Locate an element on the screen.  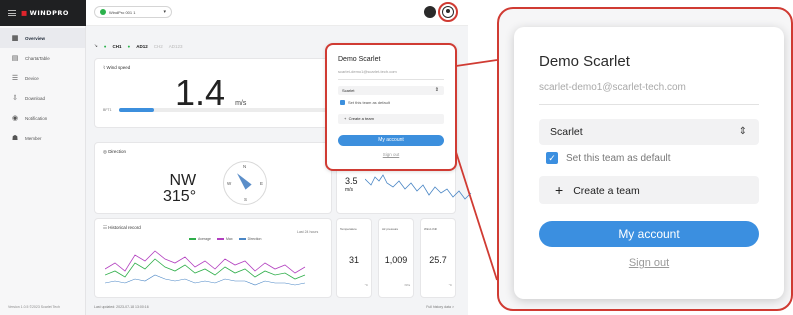
sidebar-item-overview: ▦ Overview is located at coordinates (42, 38).